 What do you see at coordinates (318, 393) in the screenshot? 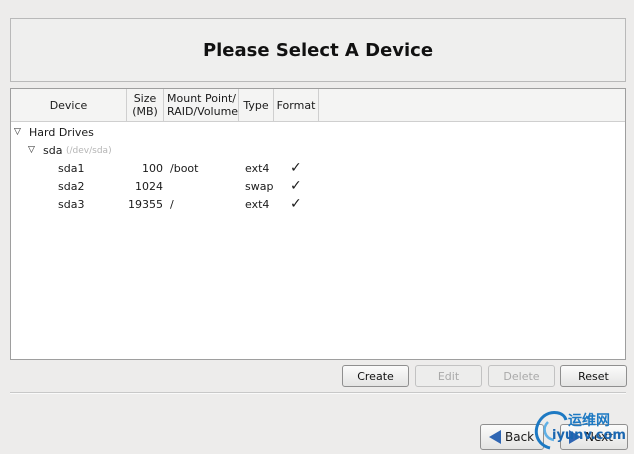
I see `divider` at bounding box center [318, 393].